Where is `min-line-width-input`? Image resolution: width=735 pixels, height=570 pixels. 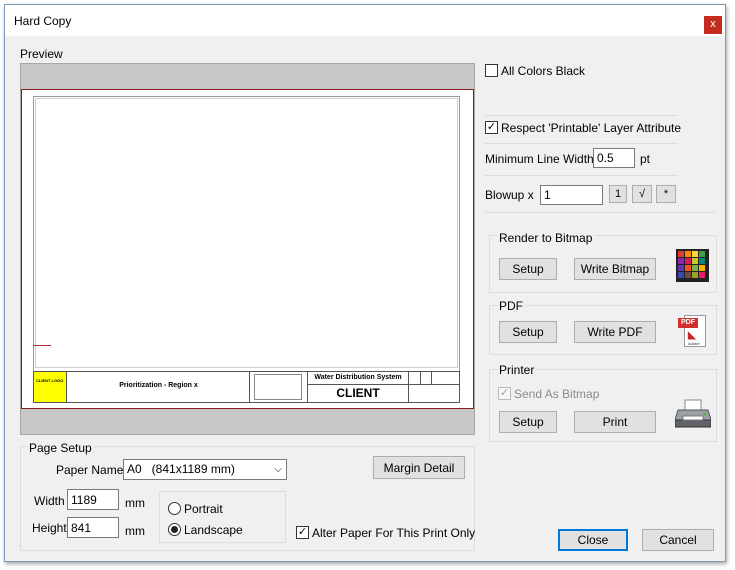 min-line-width-input is located at coordinates (614, 158).